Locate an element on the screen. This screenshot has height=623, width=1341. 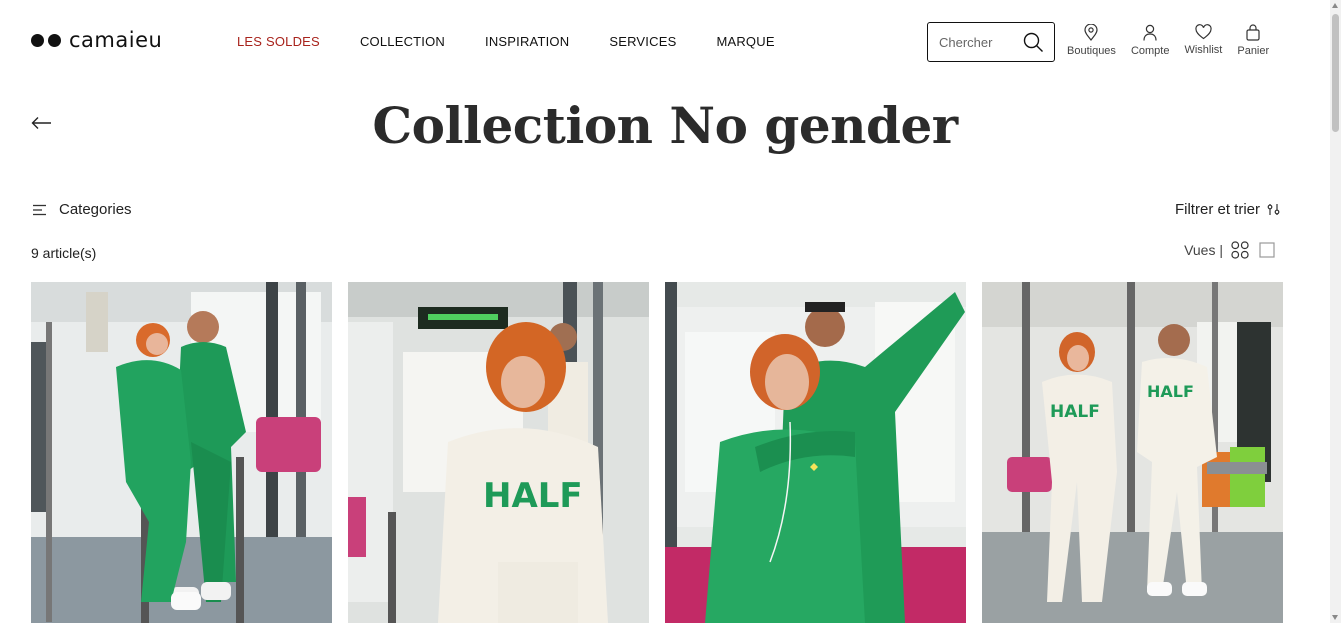
heart-icon is located at coordinates (1203, 32).